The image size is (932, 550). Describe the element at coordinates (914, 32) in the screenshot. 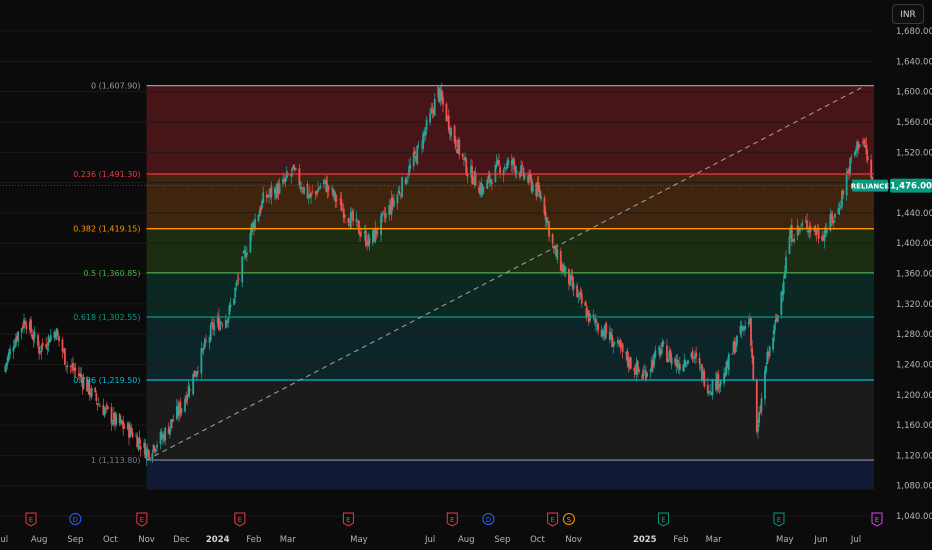

I see `price-tick-label: 1,680.00` at that location.